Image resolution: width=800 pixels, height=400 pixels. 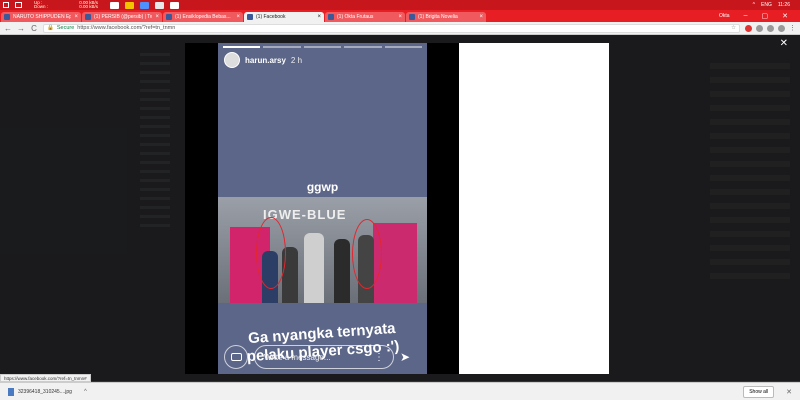 What do you see at coordinates (319, 357) in the screenshot?
I see `message-input` at bounding box center [319, 357].